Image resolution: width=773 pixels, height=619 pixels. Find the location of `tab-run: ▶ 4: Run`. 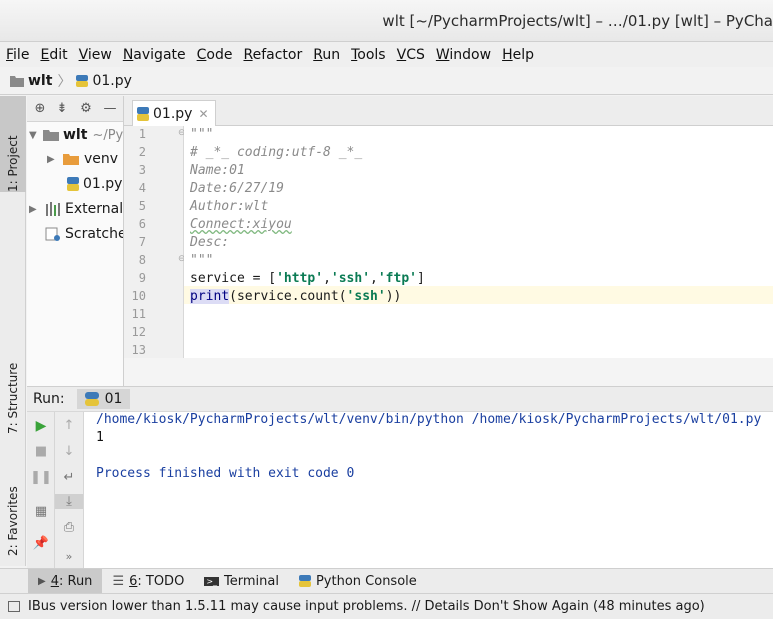

tab-run: ▶ 4: Run is located at coordinates (65, 581).